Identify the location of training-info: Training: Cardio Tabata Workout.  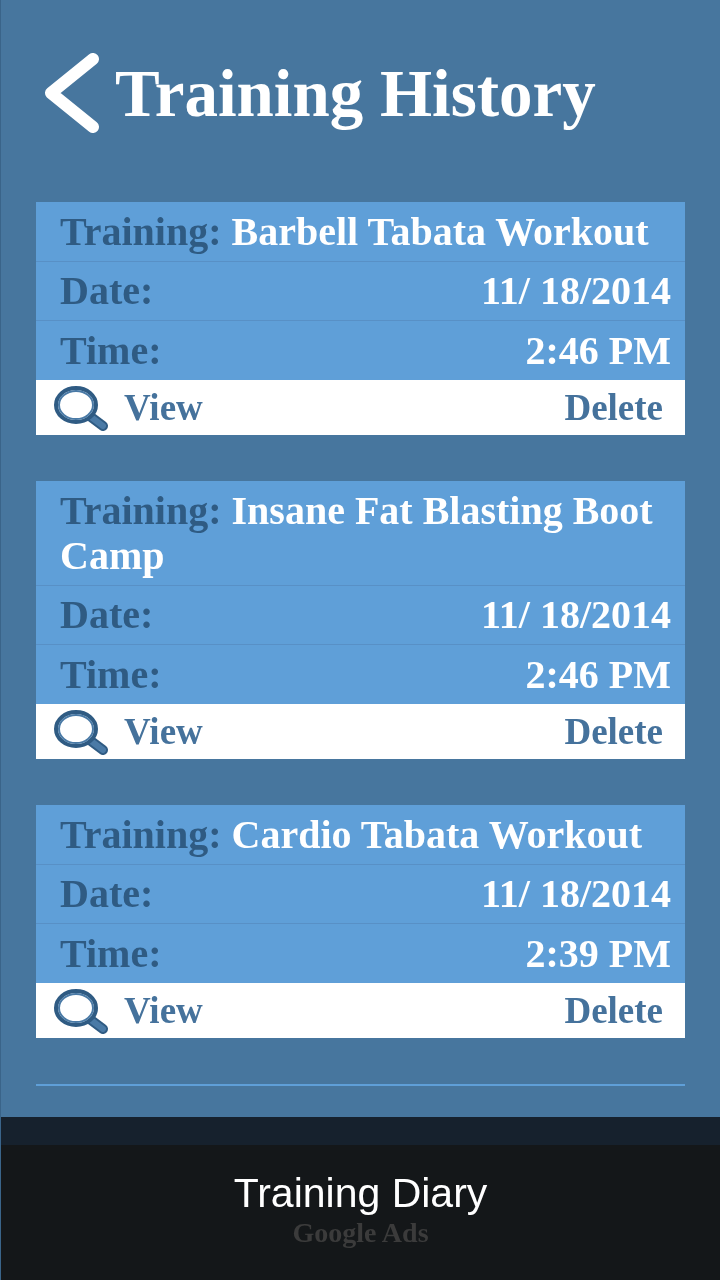
(351, 834).